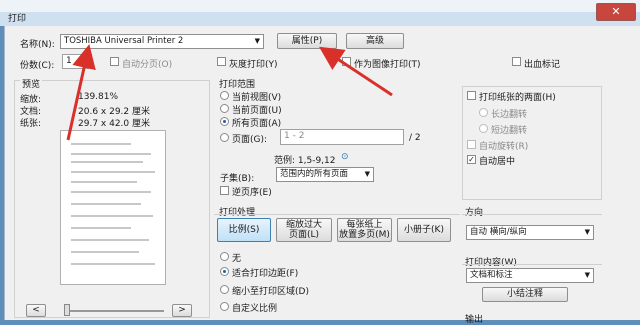  What do you see at coordinates (355, 71) in the screenshot?
I see `arrow-to-properties-button` at bounding box center [355, 71].